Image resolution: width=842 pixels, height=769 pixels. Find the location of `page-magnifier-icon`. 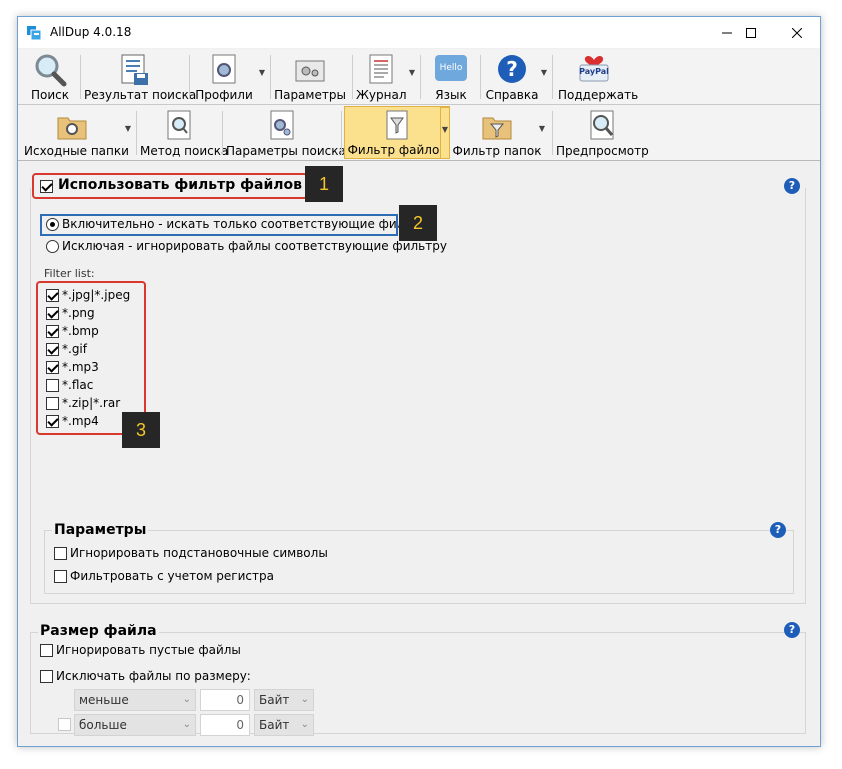

page-magnifier-icon is located at coordinates (179, 125).